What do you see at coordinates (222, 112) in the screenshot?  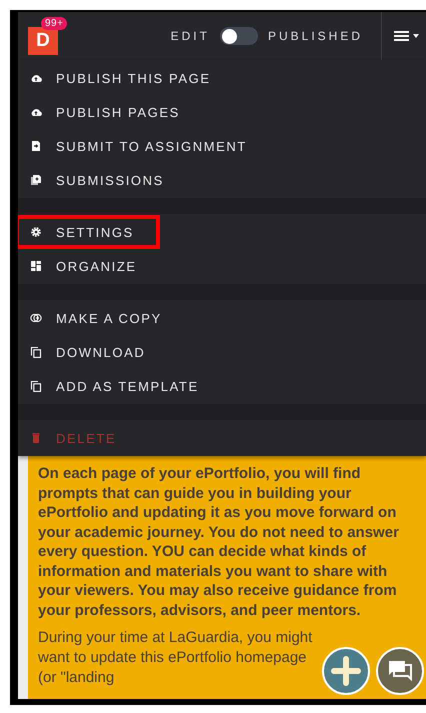 I see `menu-item: PUBLISH PAGES` at bounding box center [222, 112].